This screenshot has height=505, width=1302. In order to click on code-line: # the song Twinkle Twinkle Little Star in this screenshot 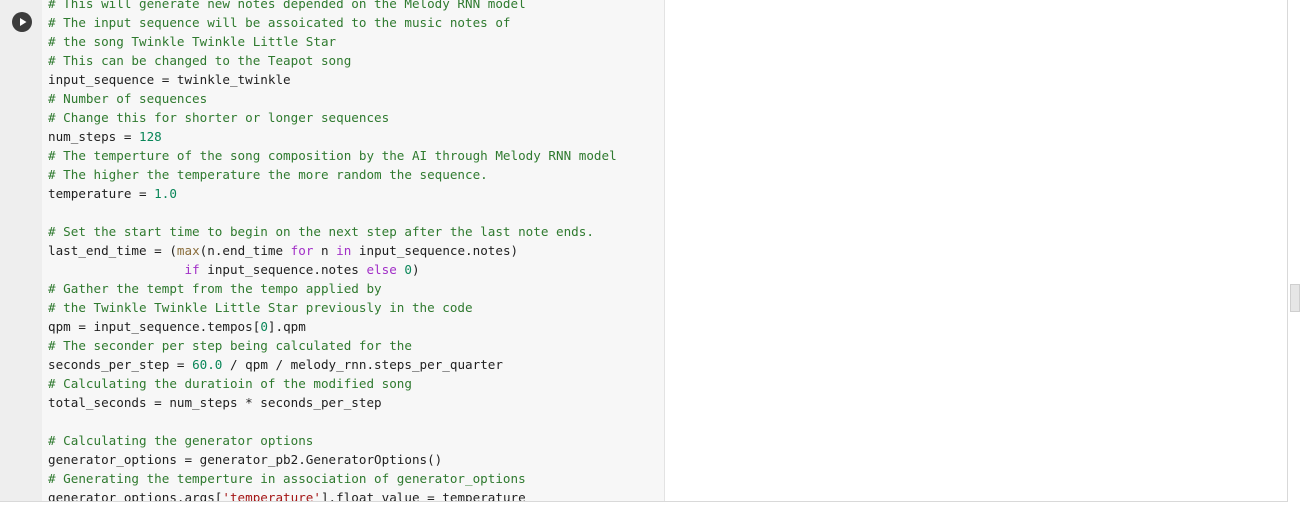, I will do `click(192, 41)`.